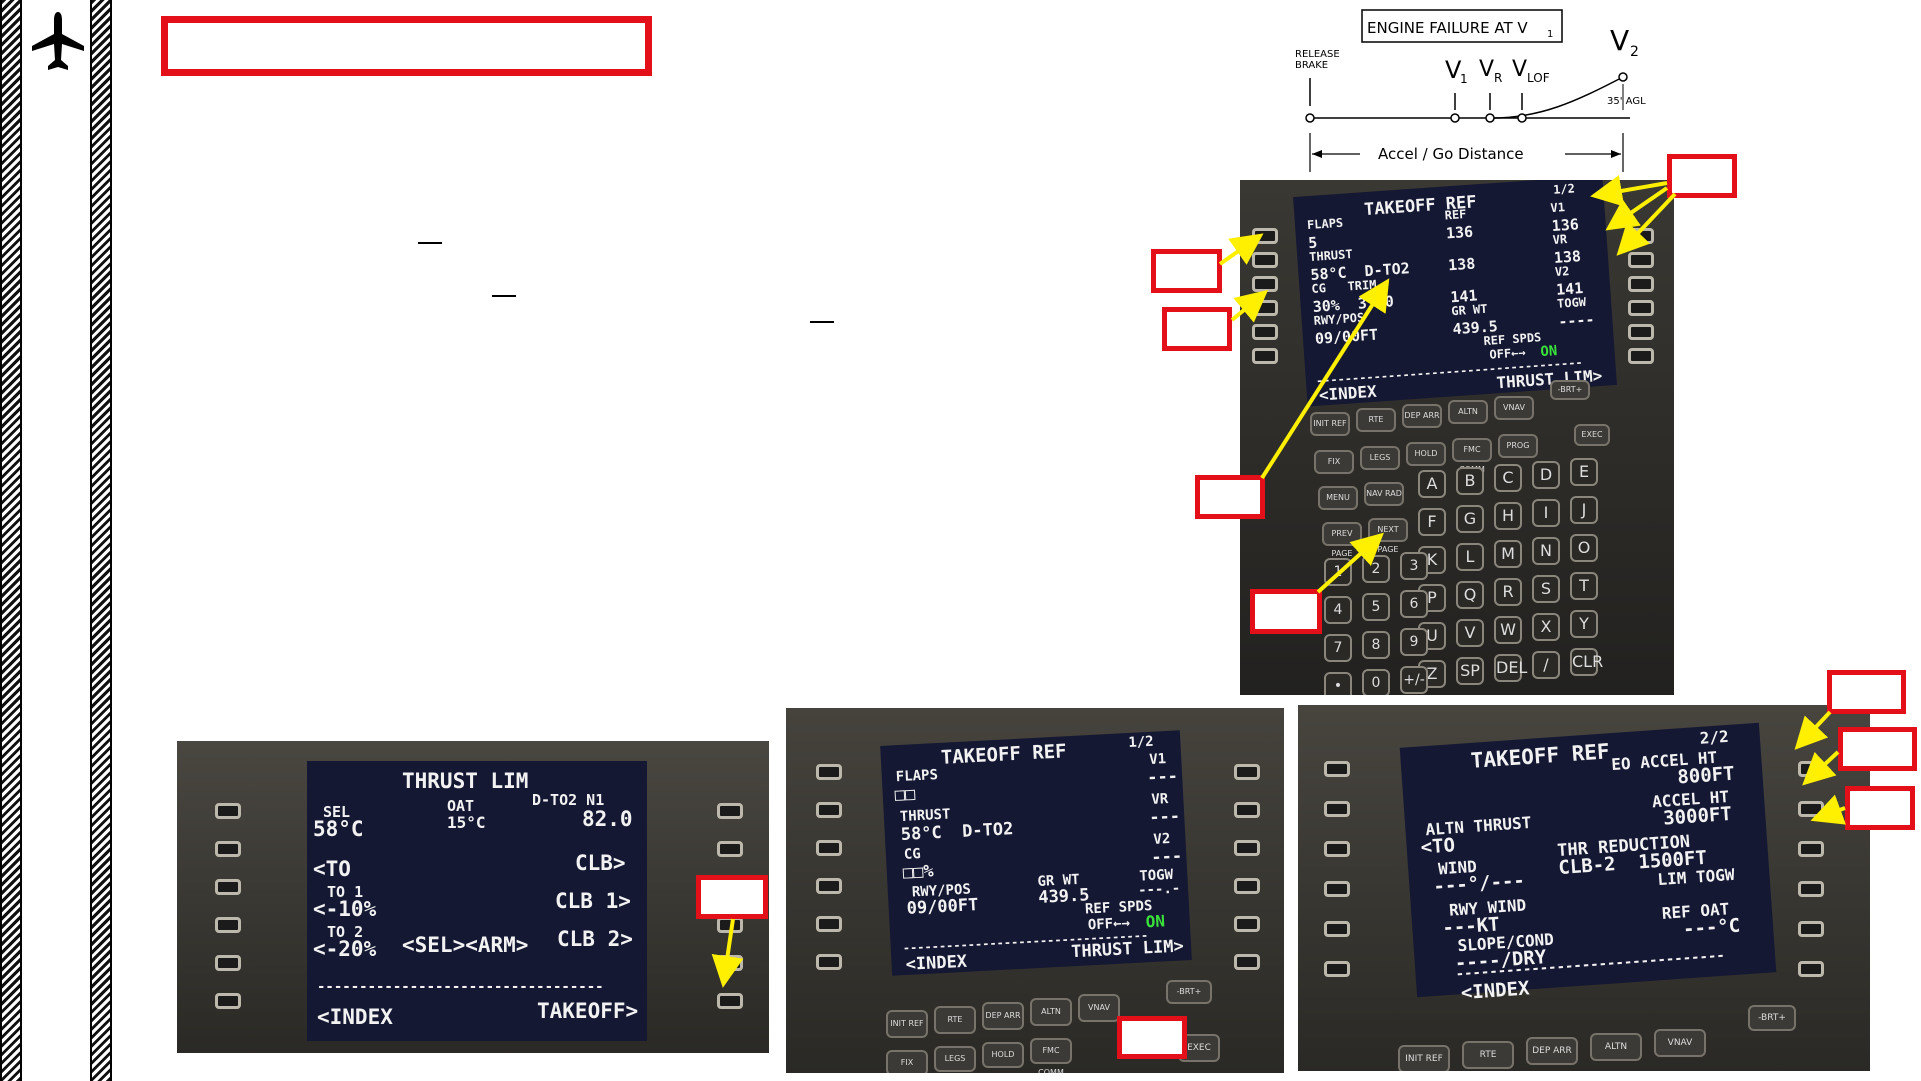  I want to click on clb-prompt: CLB>, so click(600, 863).